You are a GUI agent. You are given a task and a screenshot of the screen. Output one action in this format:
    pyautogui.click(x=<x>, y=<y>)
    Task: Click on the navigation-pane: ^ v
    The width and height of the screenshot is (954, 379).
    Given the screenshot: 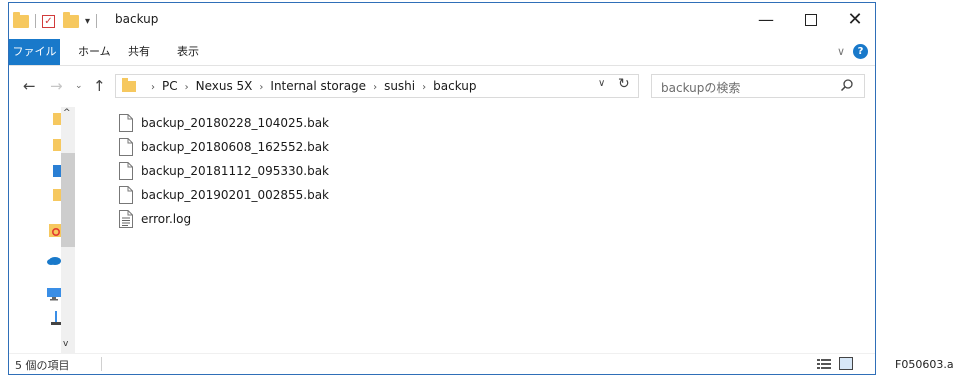 What is the action you would take?
    pyautogui.click(x=43, y=230)
    